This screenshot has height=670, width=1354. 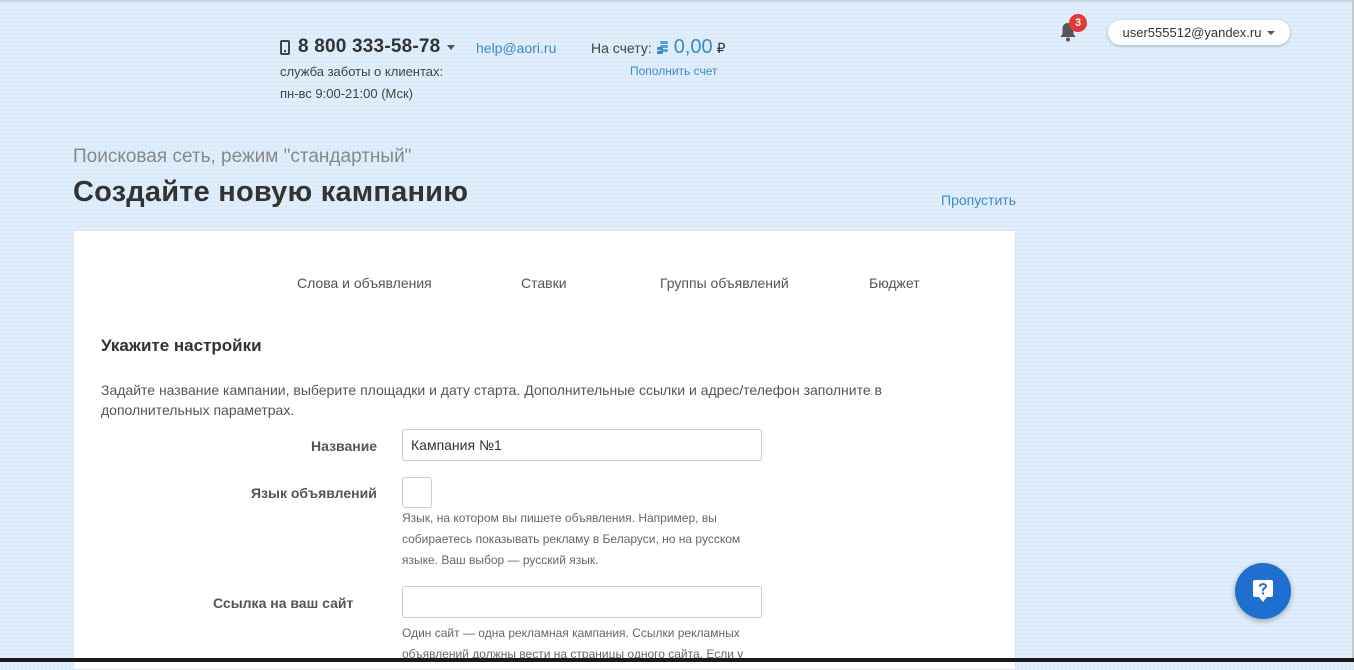 I want to click on step-words-ads: Слова и объявления, so click(x=364, y=283).